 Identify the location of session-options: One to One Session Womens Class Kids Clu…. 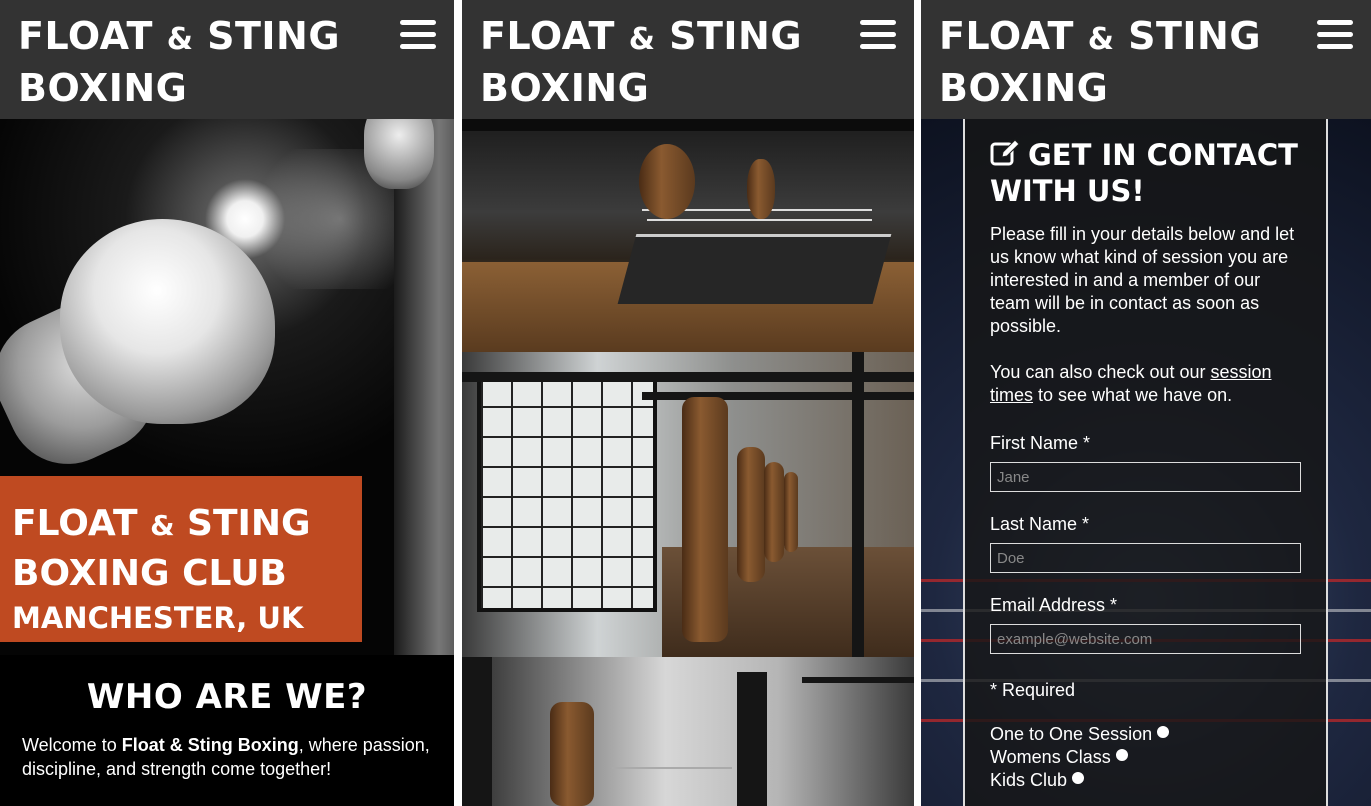
(1145, 757).